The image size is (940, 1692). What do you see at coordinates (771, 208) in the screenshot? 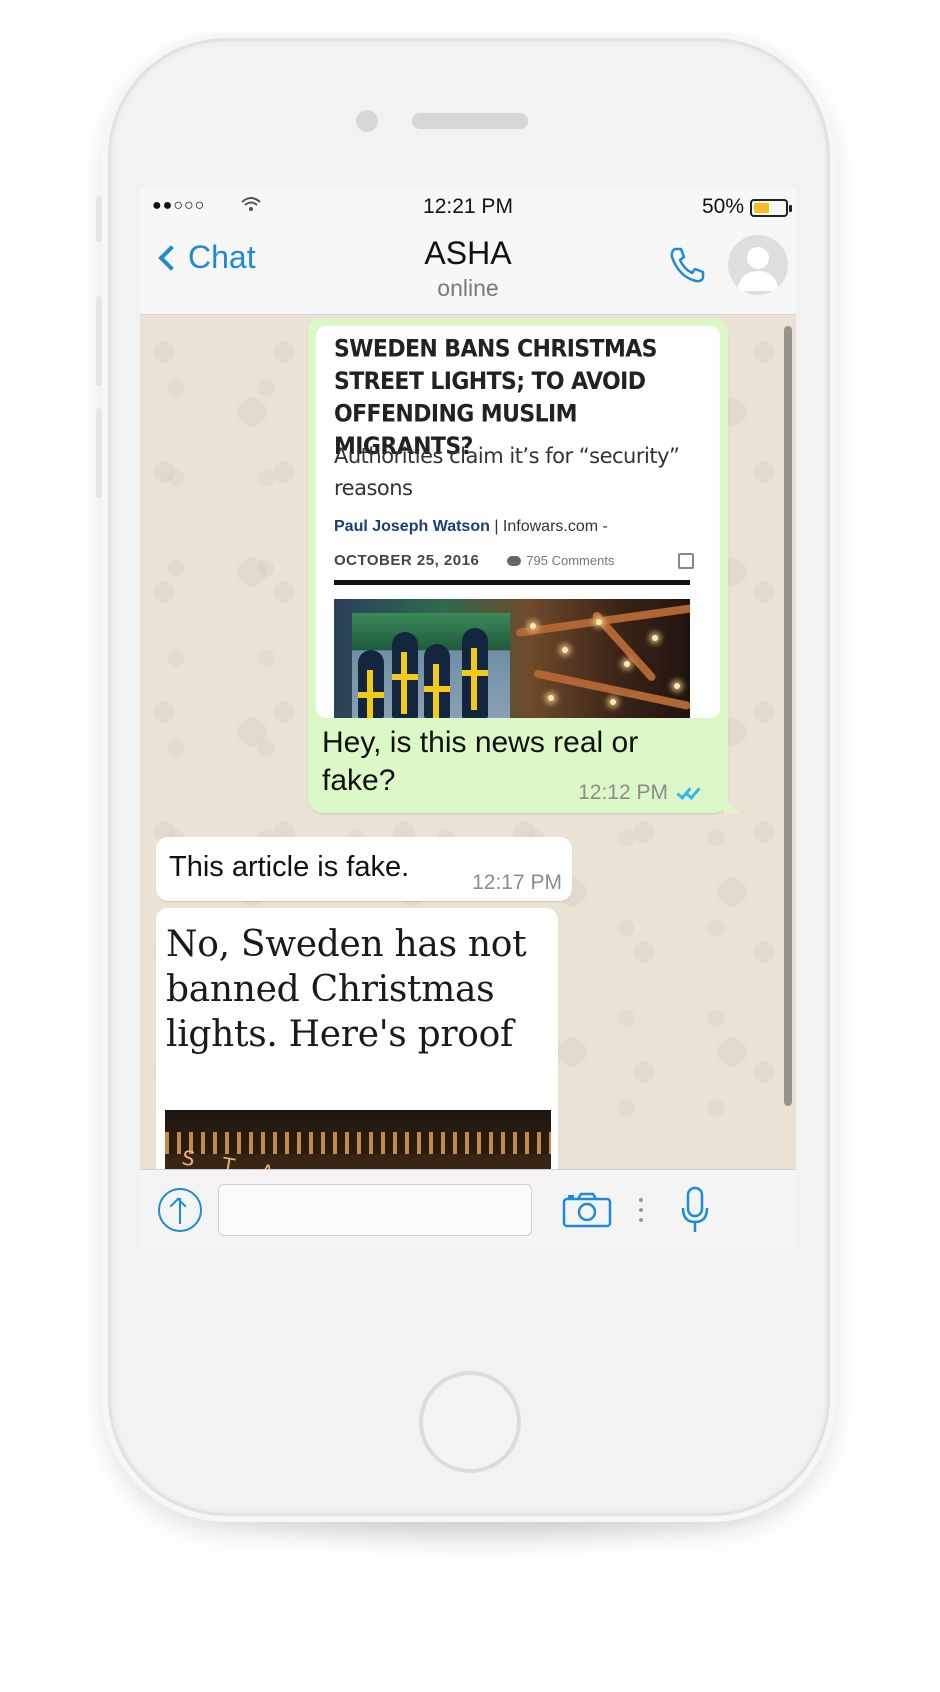
I see `battery-icon` at bounding box center [771, 208].